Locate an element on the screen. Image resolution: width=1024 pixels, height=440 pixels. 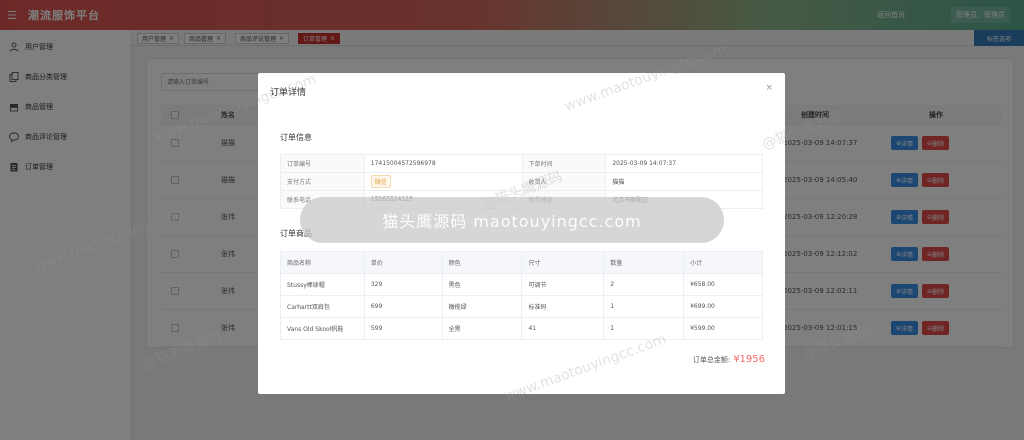
table-row: Carhartt双肩包 699 橄榄绿 标准码 1 ¥699.00 is located at coordinates (521, 306).